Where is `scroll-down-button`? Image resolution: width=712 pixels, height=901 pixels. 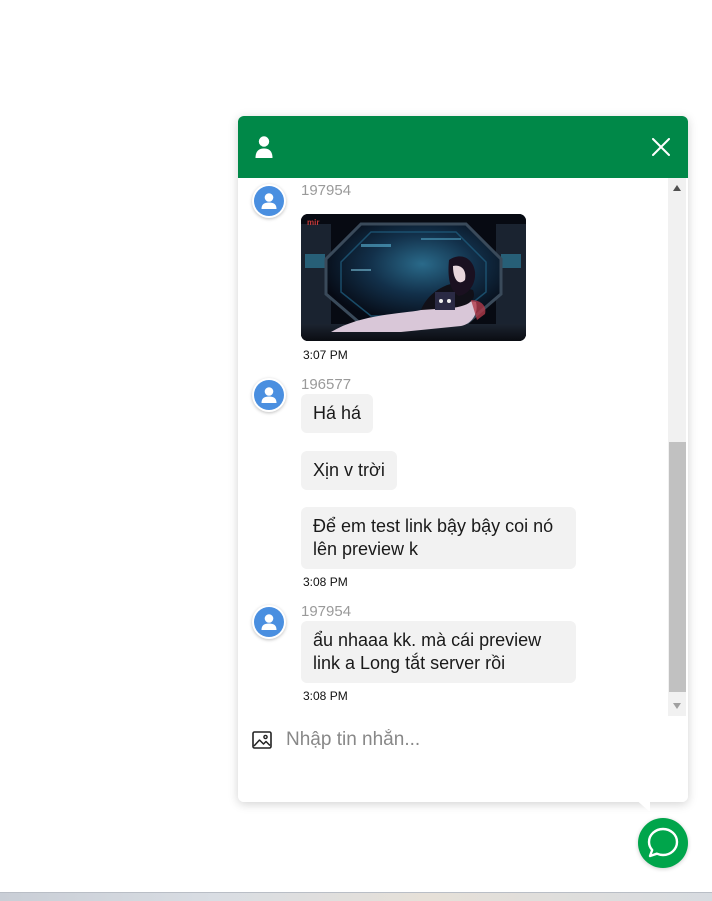
scroll-down-button is located at coordinates (677, 706).